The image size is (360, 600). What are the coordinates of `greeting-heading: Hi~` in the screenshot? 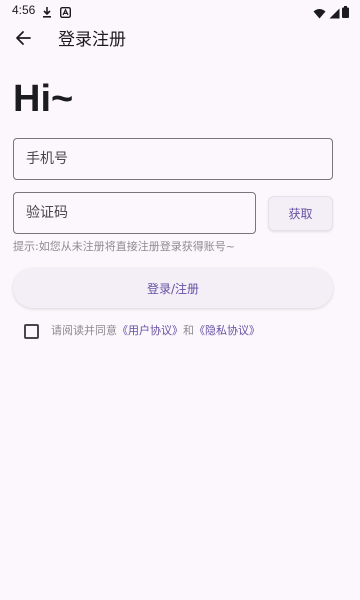 It's located at (43, 99).